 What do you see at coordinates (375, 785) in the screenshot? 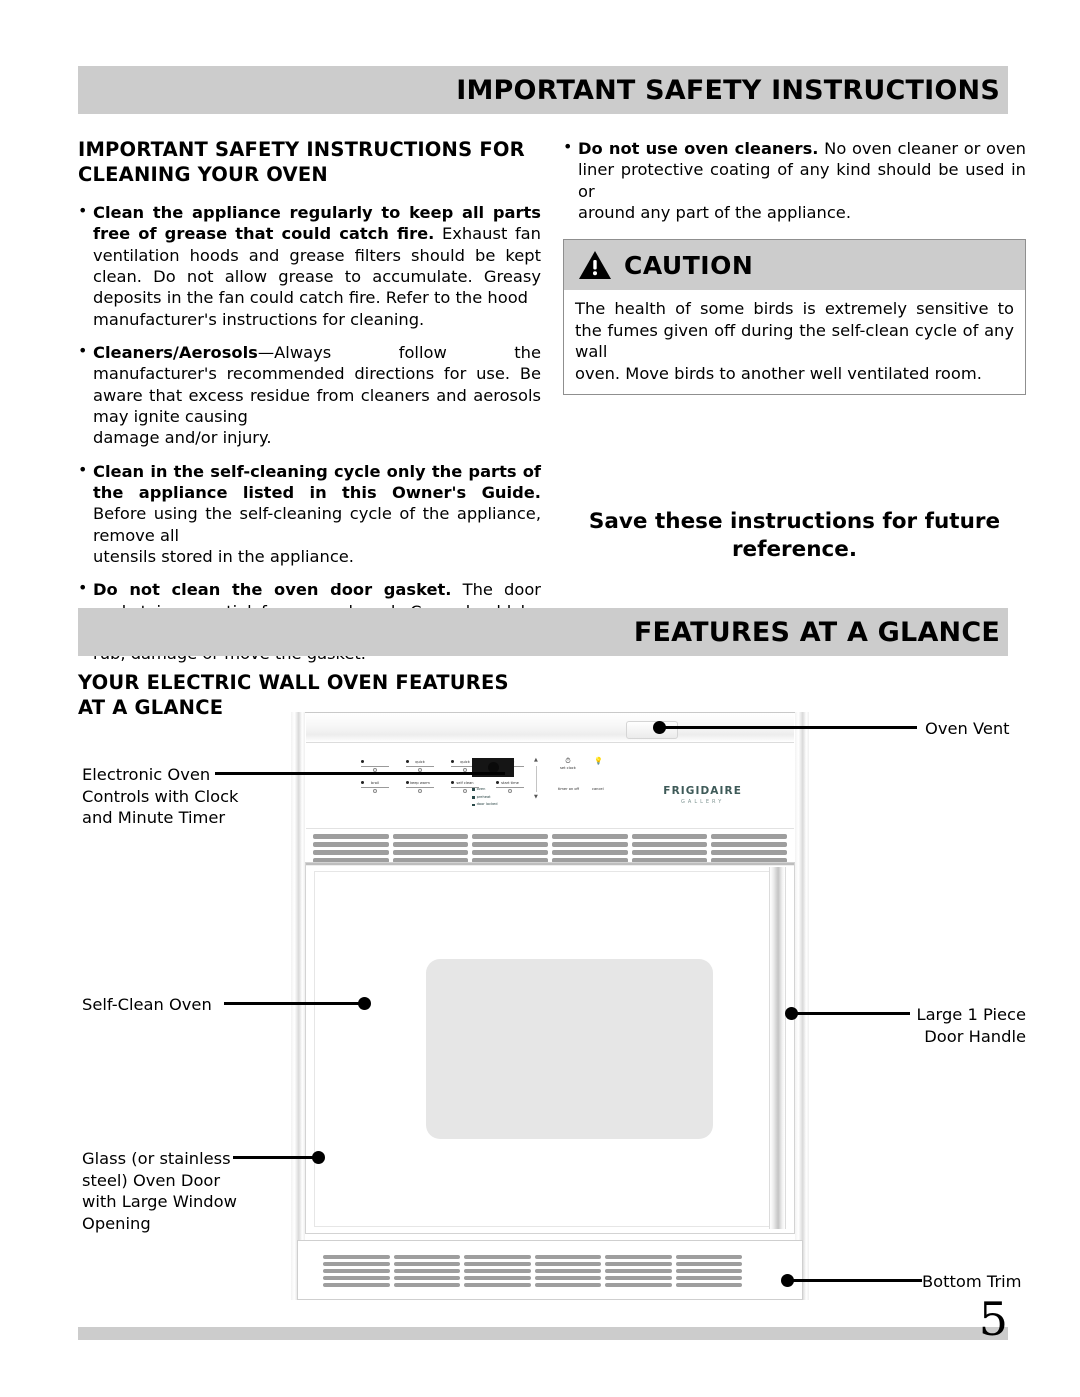
I see `key-button-broil: broil` at bounding box center [375, 785].